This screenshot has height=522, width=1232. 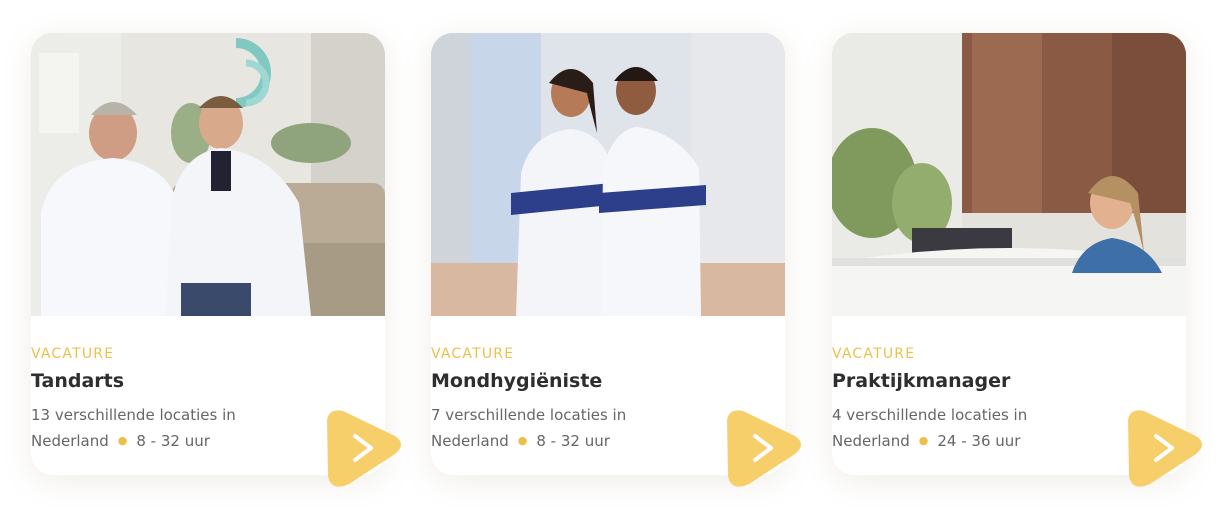 What do you see at coordinates (516, 381) in the screenshot?
I see `job-title: Mondhygiëniste` at bounding box center [516, 381].